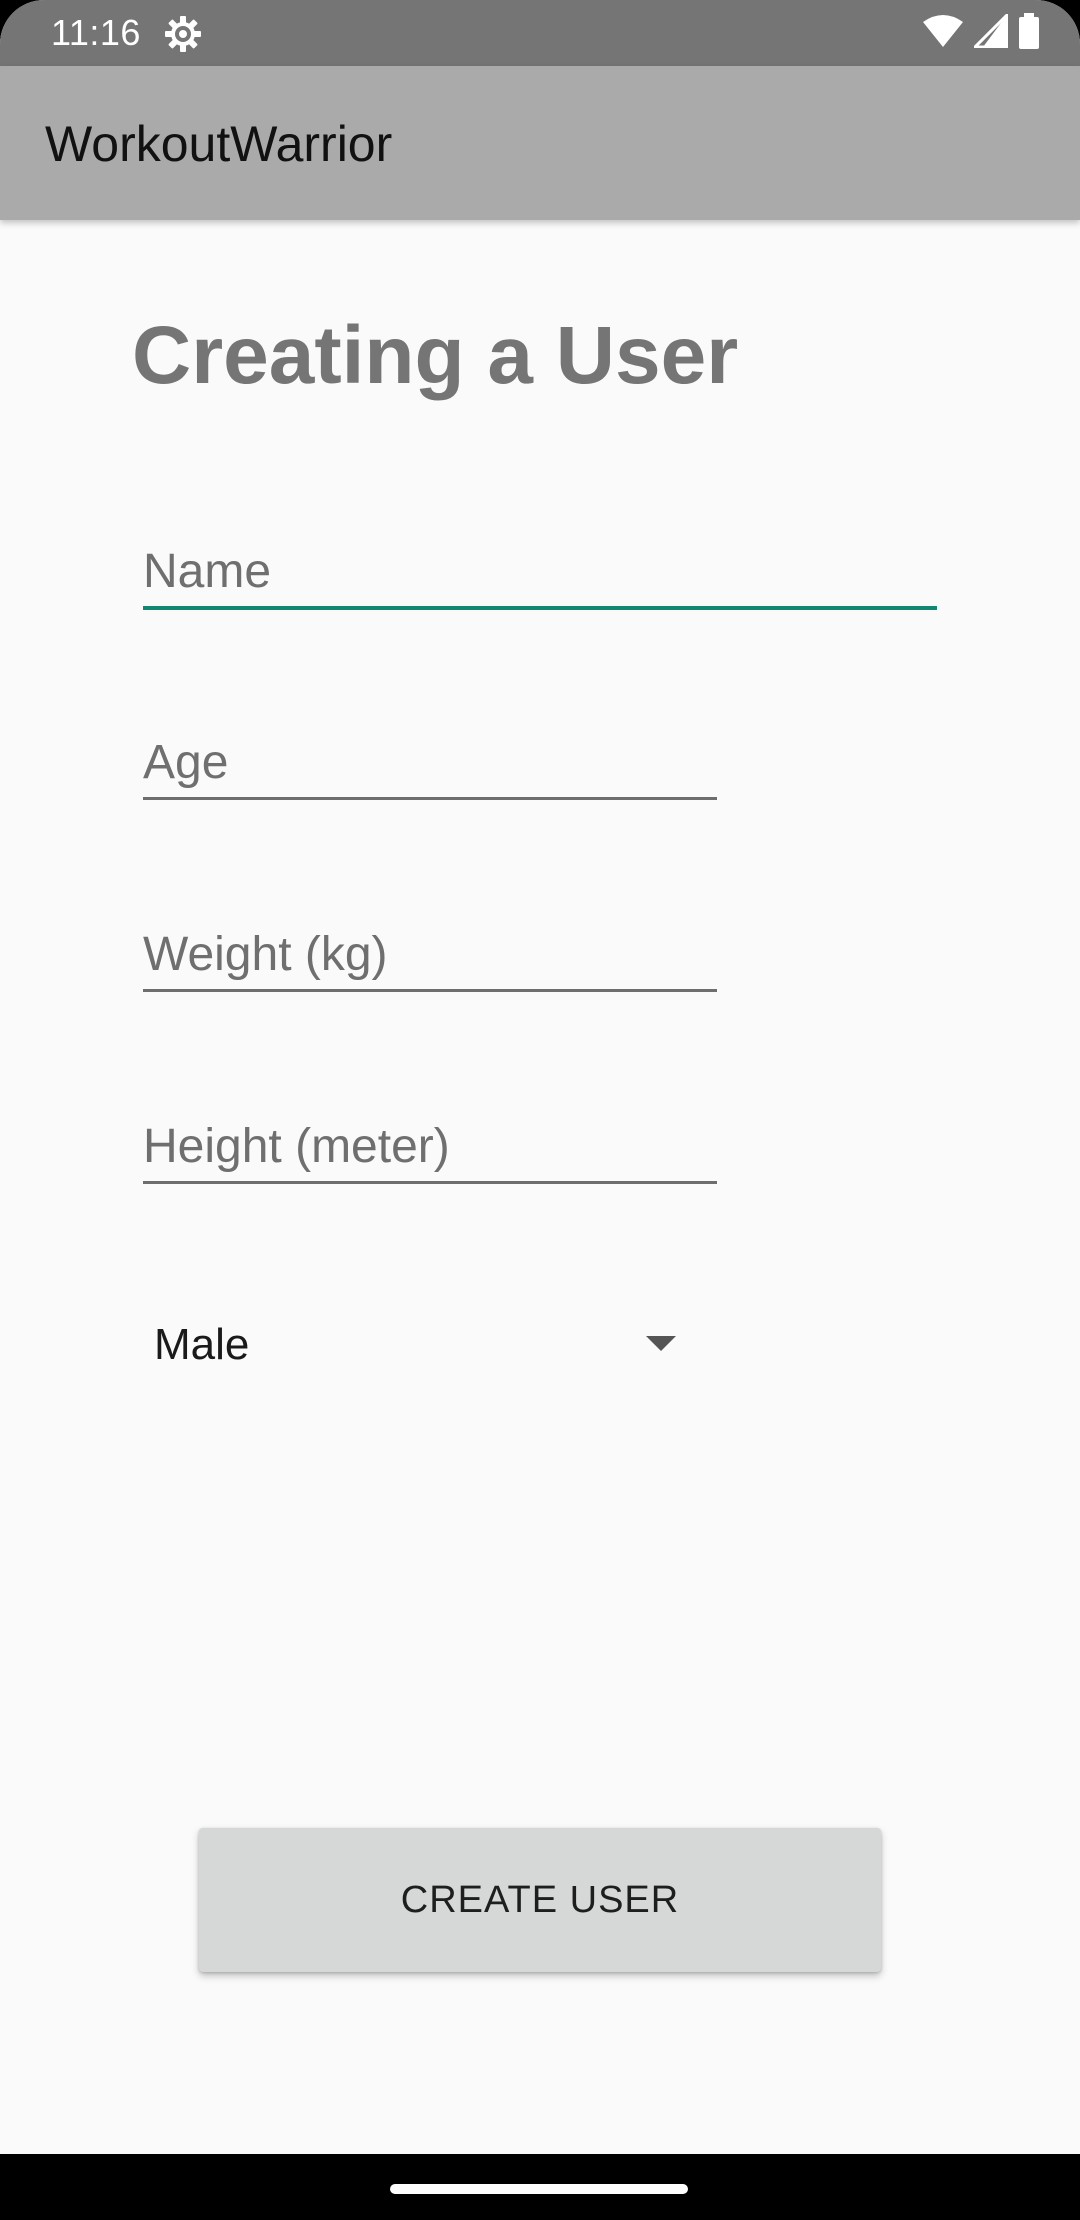 Image resolution: width=1080 pixels, height=2220 pixels. I want to click on name-input, so click(540, 571).